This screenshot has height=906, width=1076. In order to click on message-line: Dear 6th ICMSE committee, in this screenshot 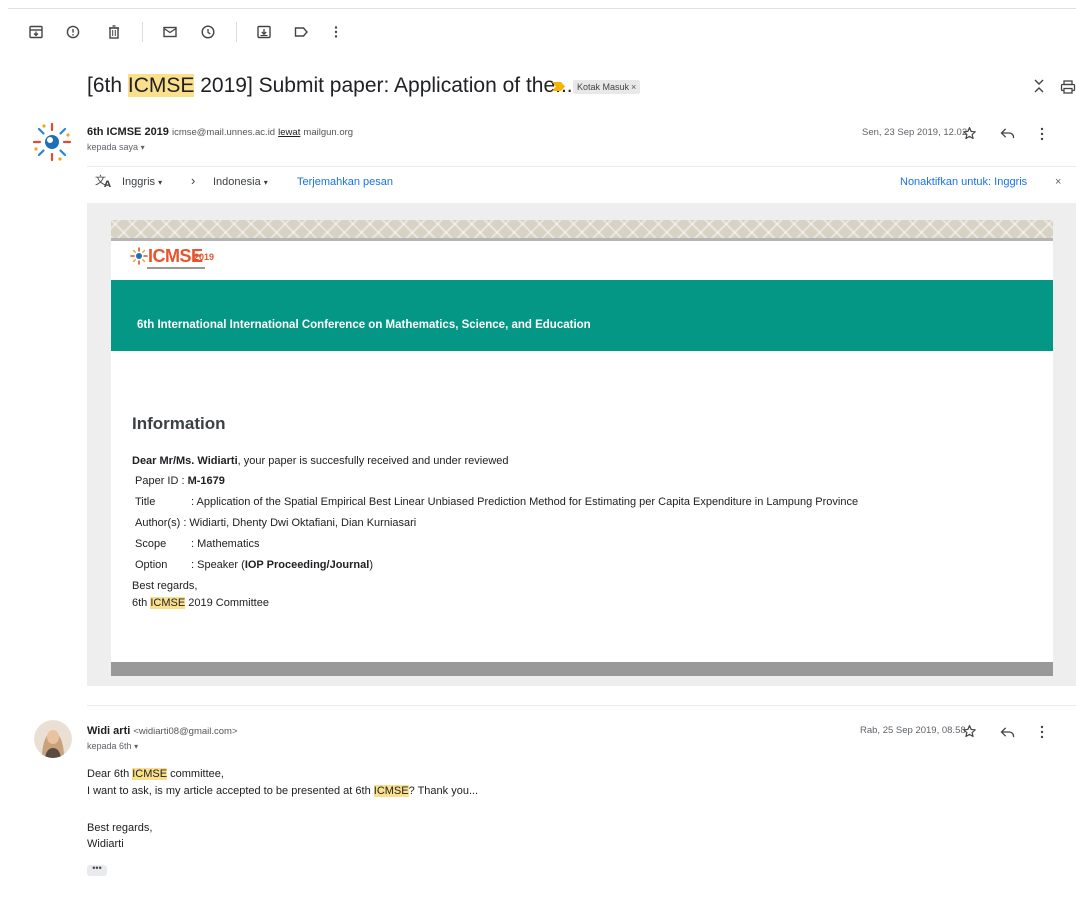, I will do `click(155, 774)`.